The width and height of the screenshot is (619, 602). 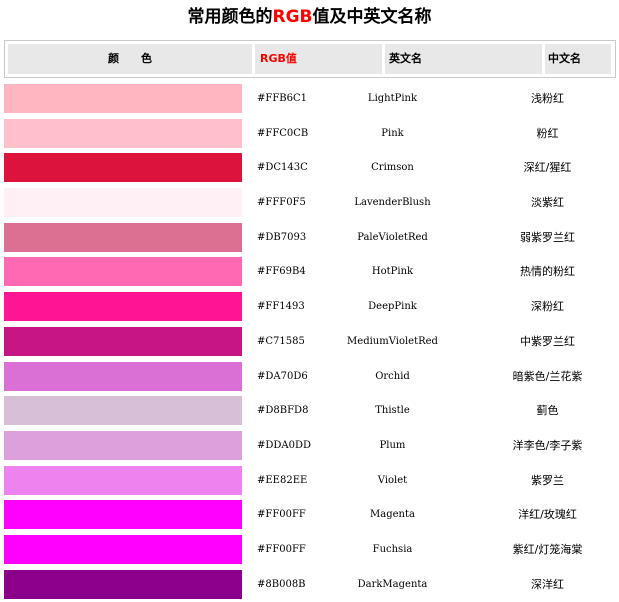 What do you see at coordinates (547, 133) in the screenshot?
I see `chinese-name: 粉红` at bounding box center [547, 133].